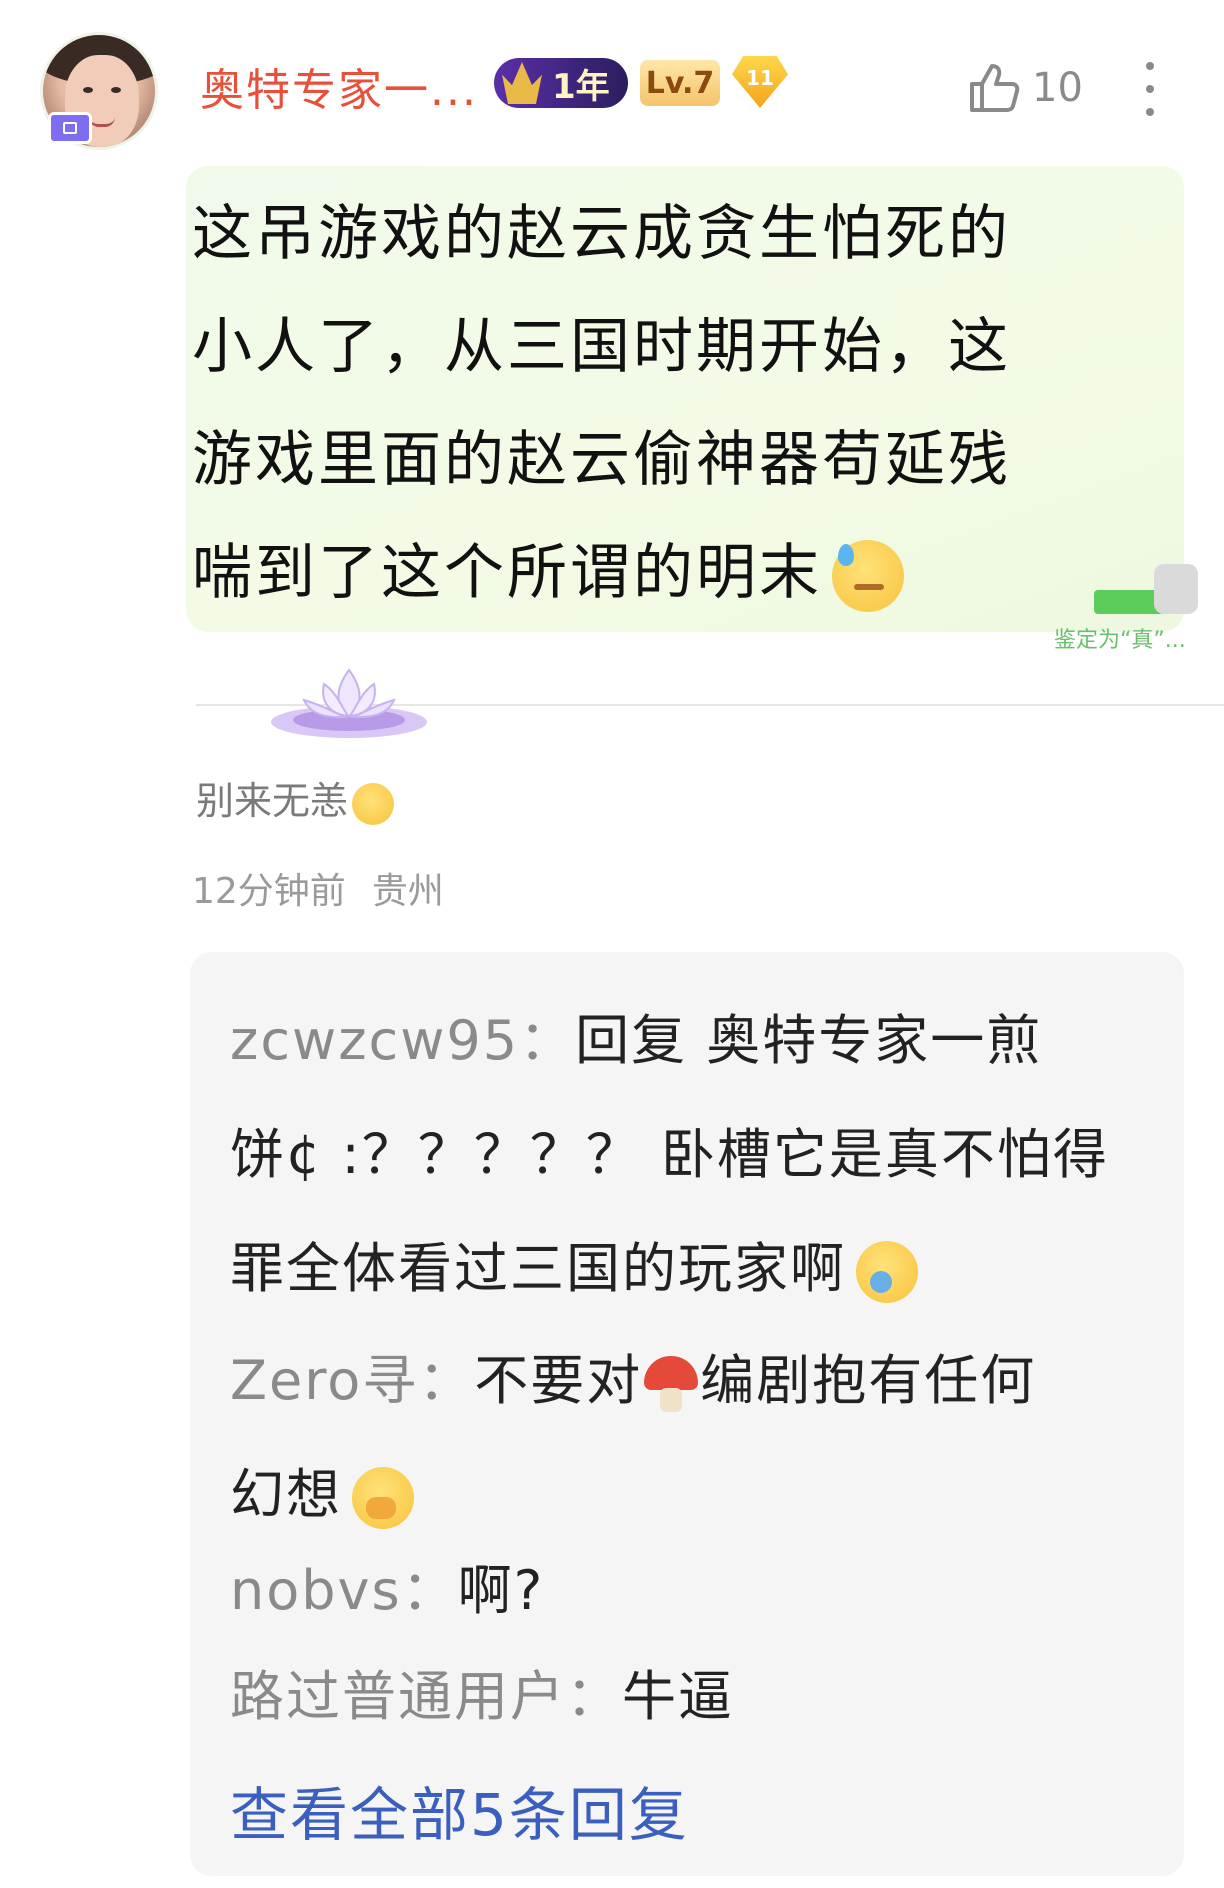  What do you see at coordinates (407, 891) in the screenshot?
I see `comment-location: 贵州` at bounding box center [407, 891].